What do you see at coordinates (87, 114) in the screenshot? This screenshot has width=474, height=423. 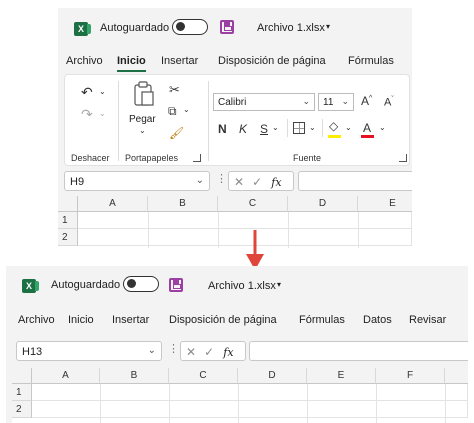 I see `redo-icon: ↷` at bounding box center [87, 114].